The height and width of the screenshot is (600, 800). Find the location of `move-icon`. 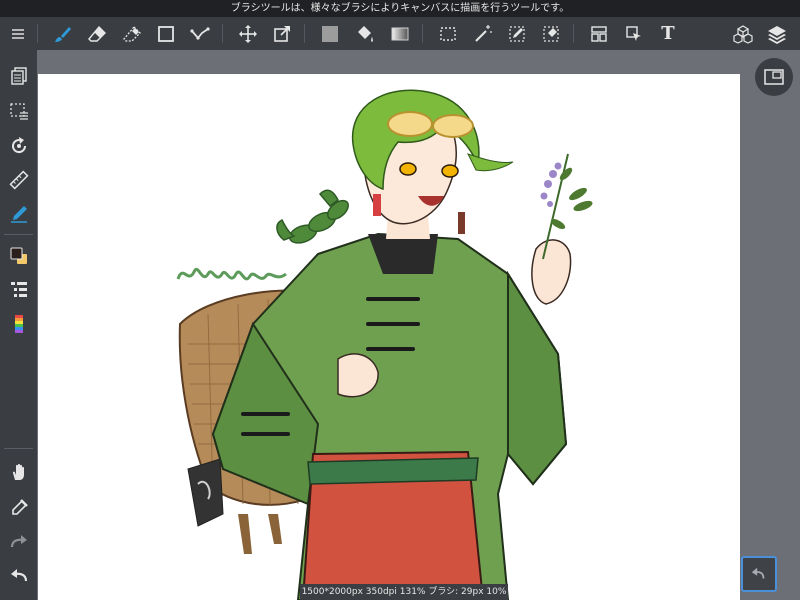

move-icon is located at coordinates (248, 33).